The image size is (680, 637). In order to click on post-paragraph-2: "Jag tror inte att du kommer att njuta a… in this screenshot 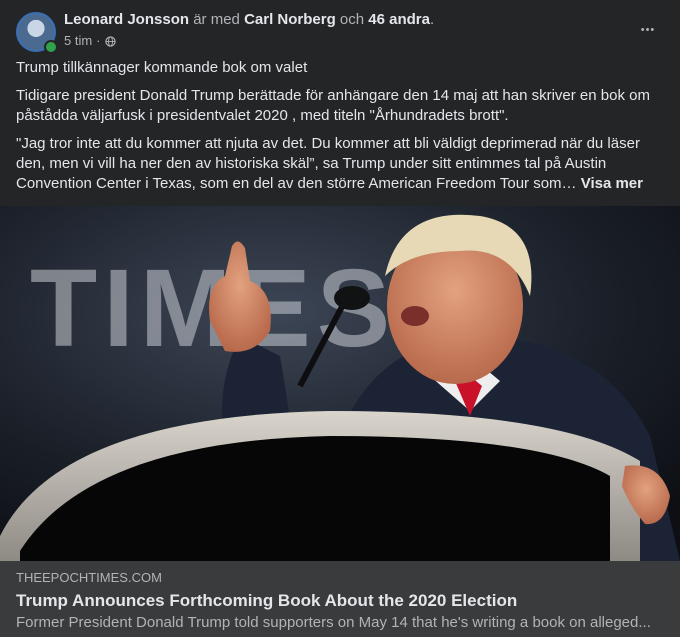, I will do `click(340, 164)`.